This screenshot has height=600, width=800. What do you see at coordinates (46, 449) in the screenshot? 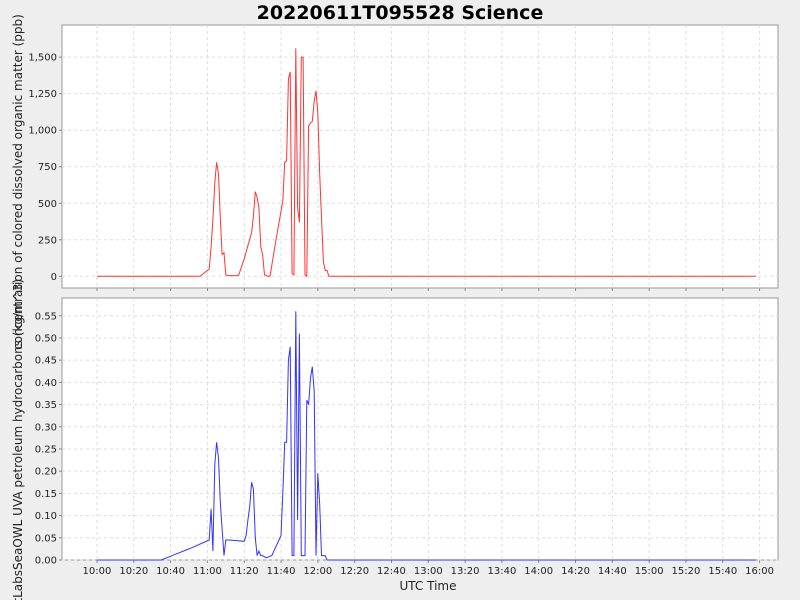
I see `bottom-y-tick-label: 0.25` at bounding box center [46, 449].